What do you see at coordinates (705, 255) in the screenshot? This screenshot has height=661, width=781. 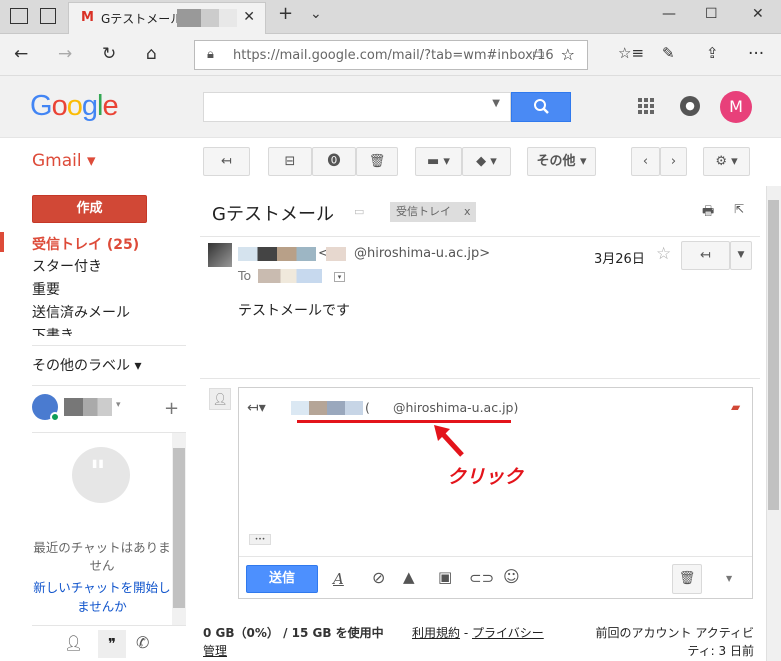 I see `reply-button: ↤` at bounding box center [705, 255].